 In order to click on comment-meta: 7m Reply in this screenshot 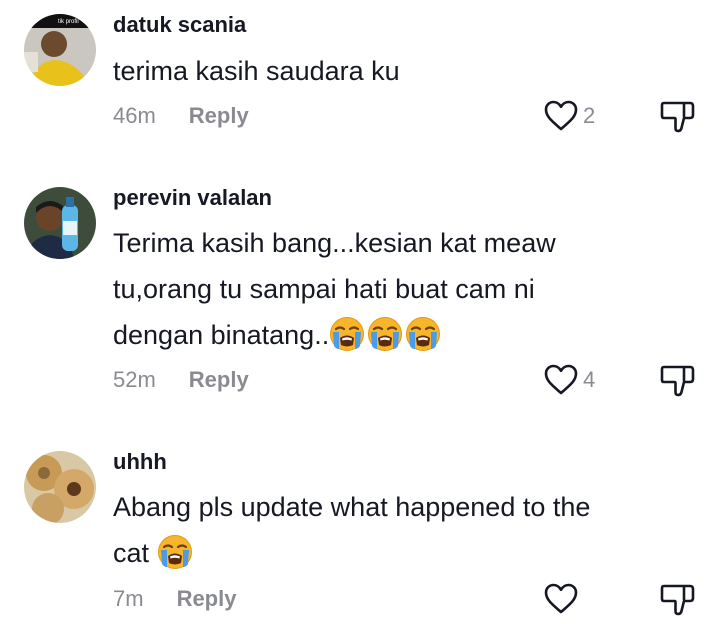, I will do `click(174, 599)`.